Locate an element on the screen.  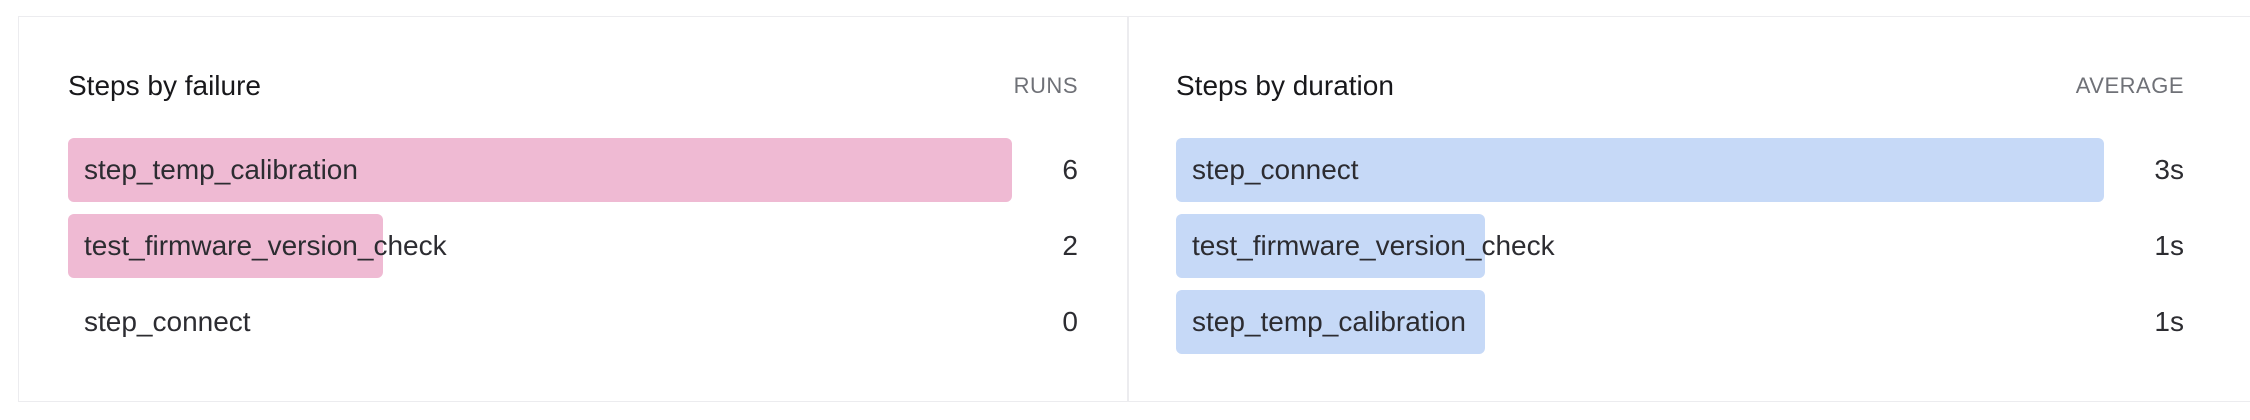
failure-row: step_temp_calibration 6 is located at coordinates (573, 170).